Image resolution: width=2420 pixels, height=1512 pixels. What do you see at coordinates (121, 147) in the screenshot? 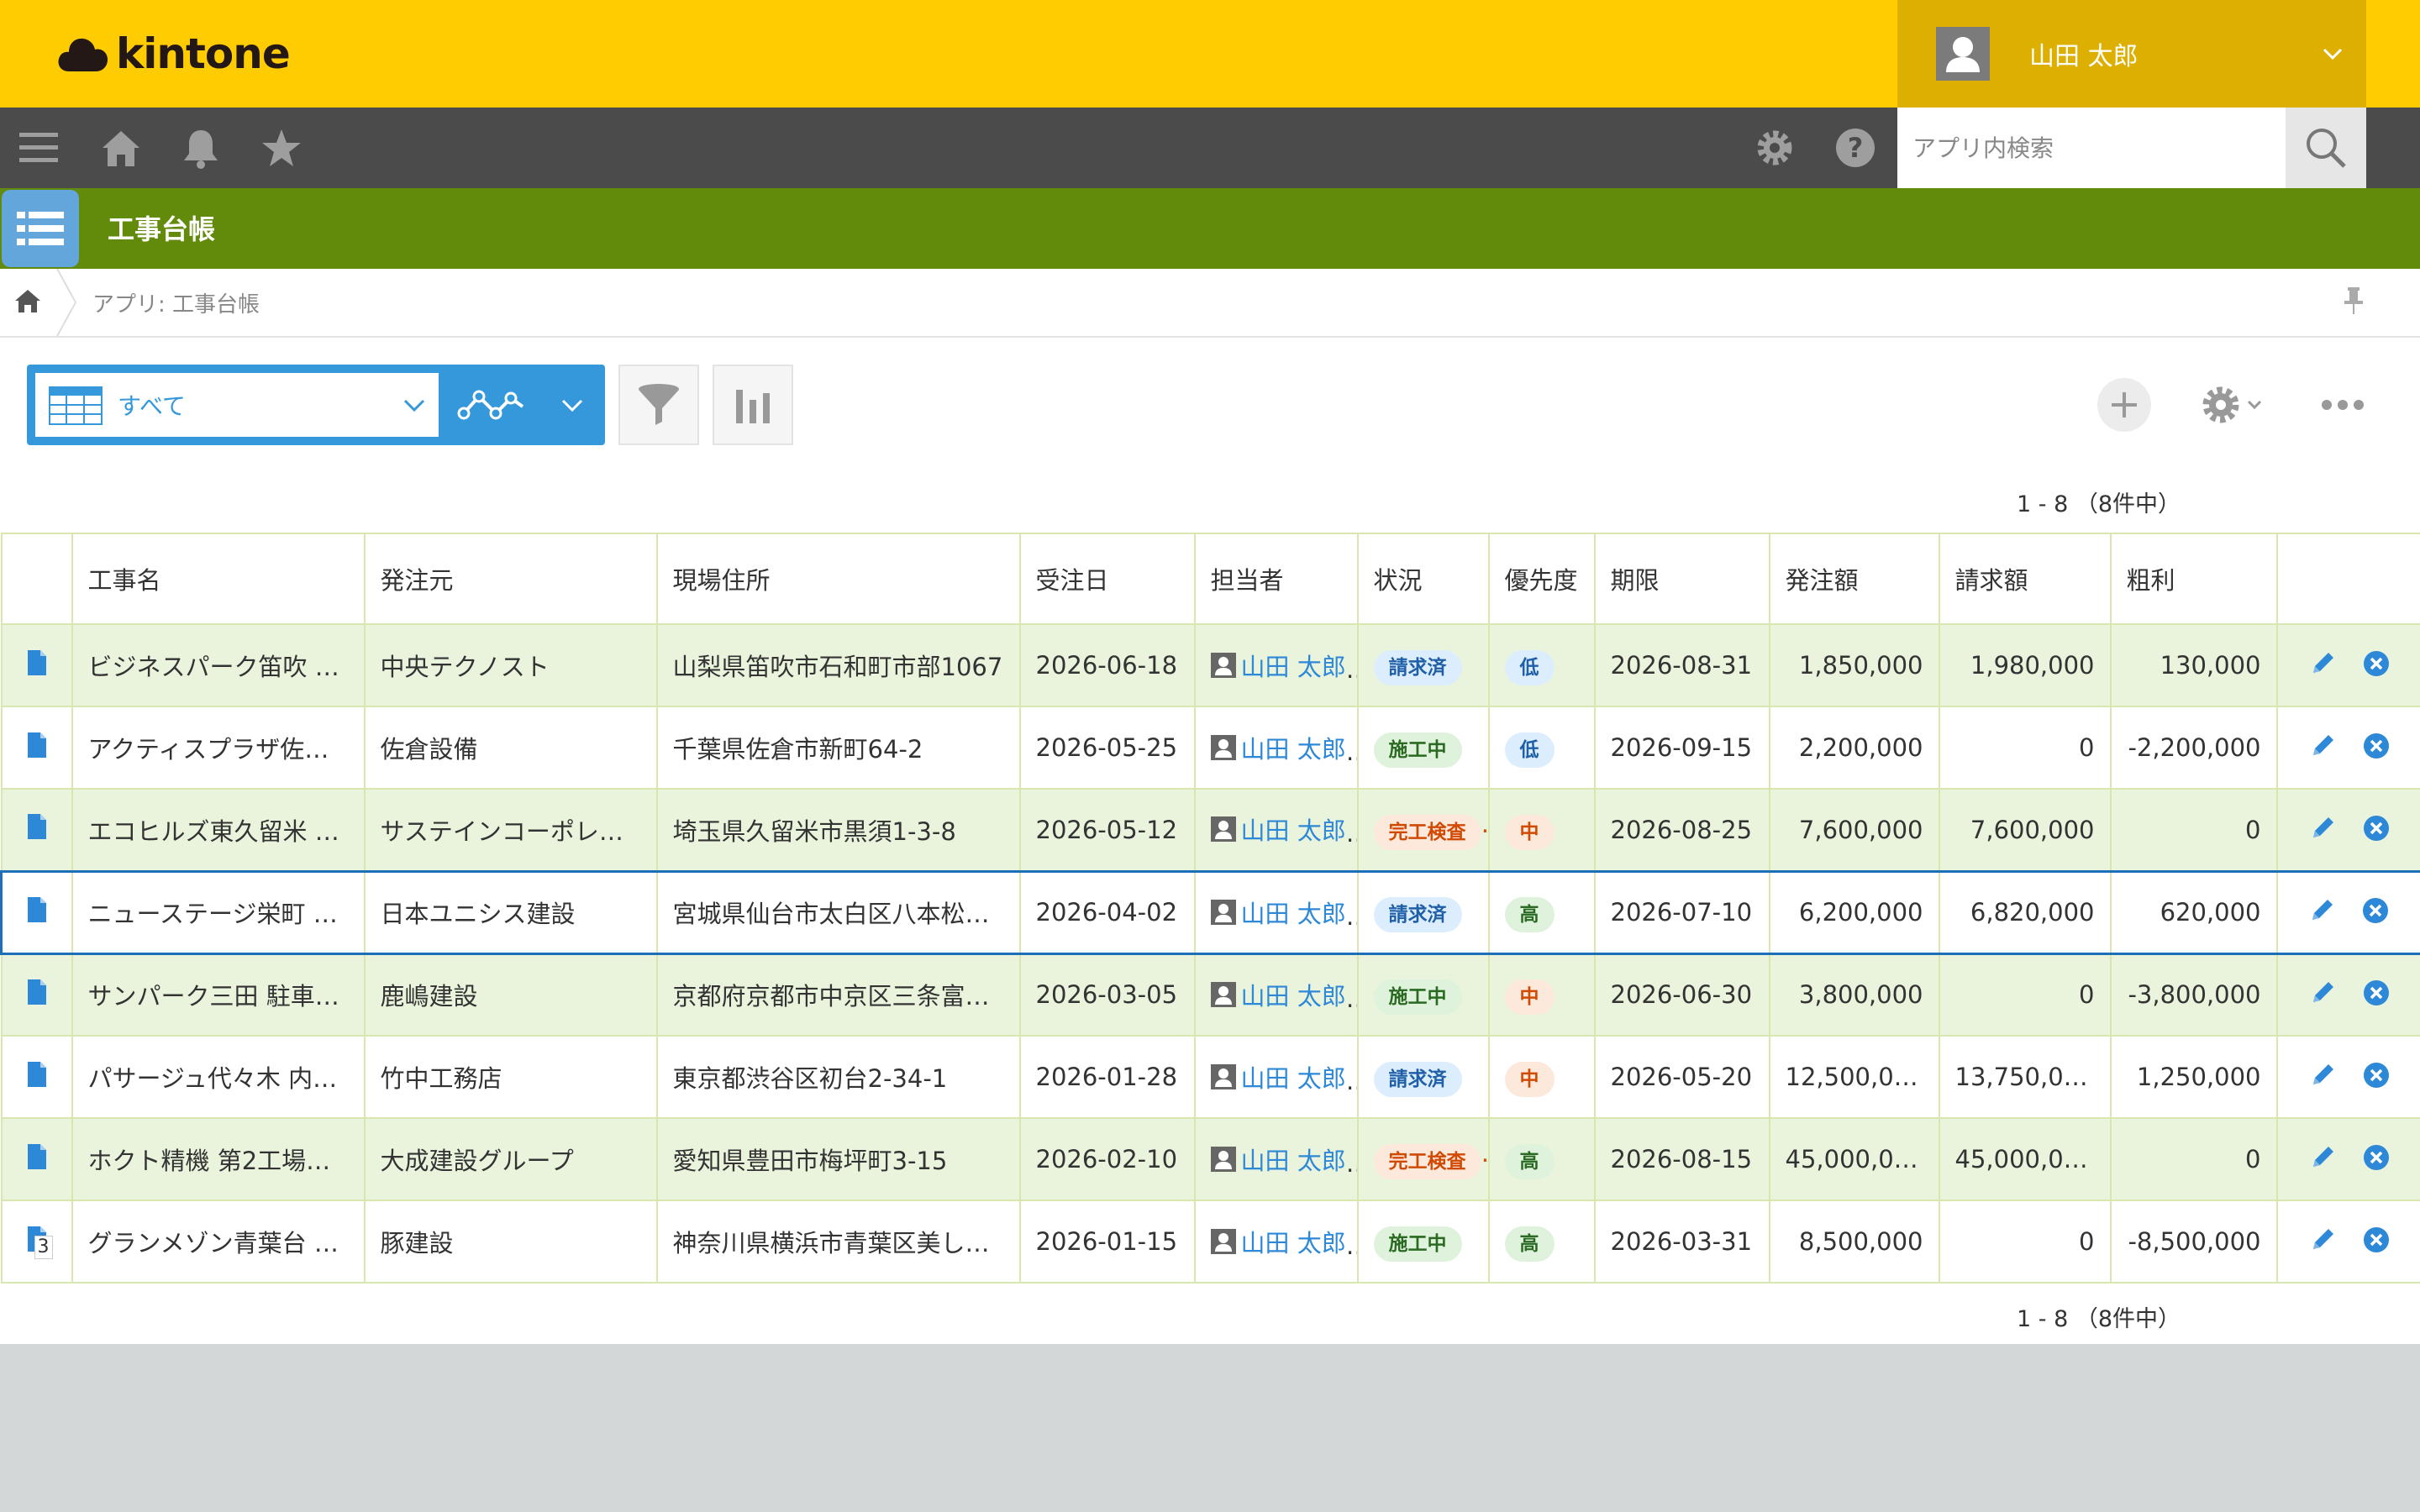
I see `home-icon` at bounding box center [121, 147].